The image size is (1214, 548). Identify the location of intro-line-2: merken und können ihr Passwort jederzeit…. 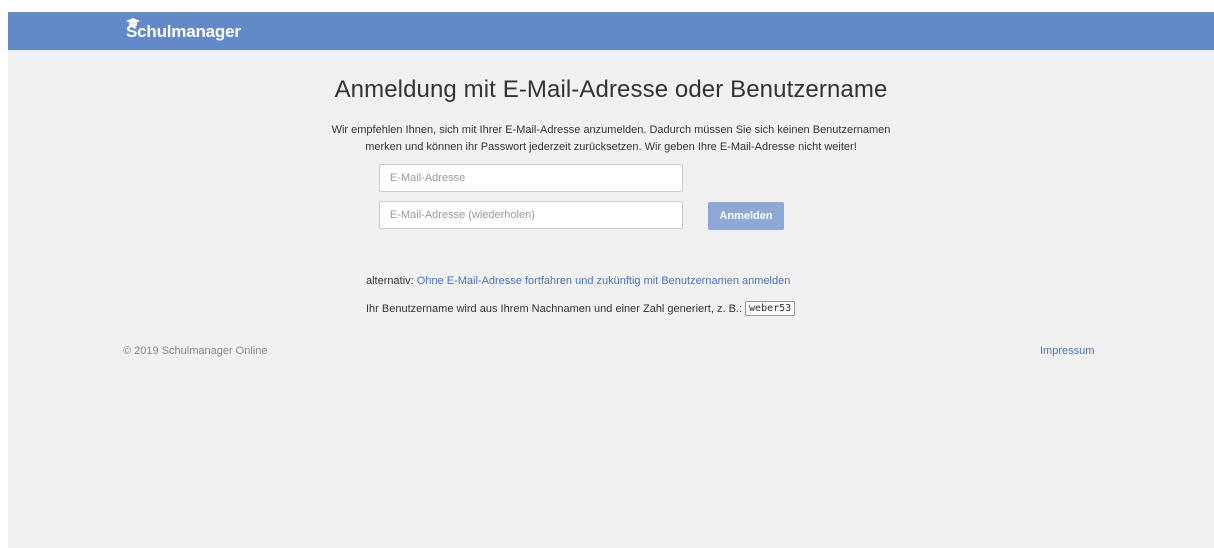
(611, 147).